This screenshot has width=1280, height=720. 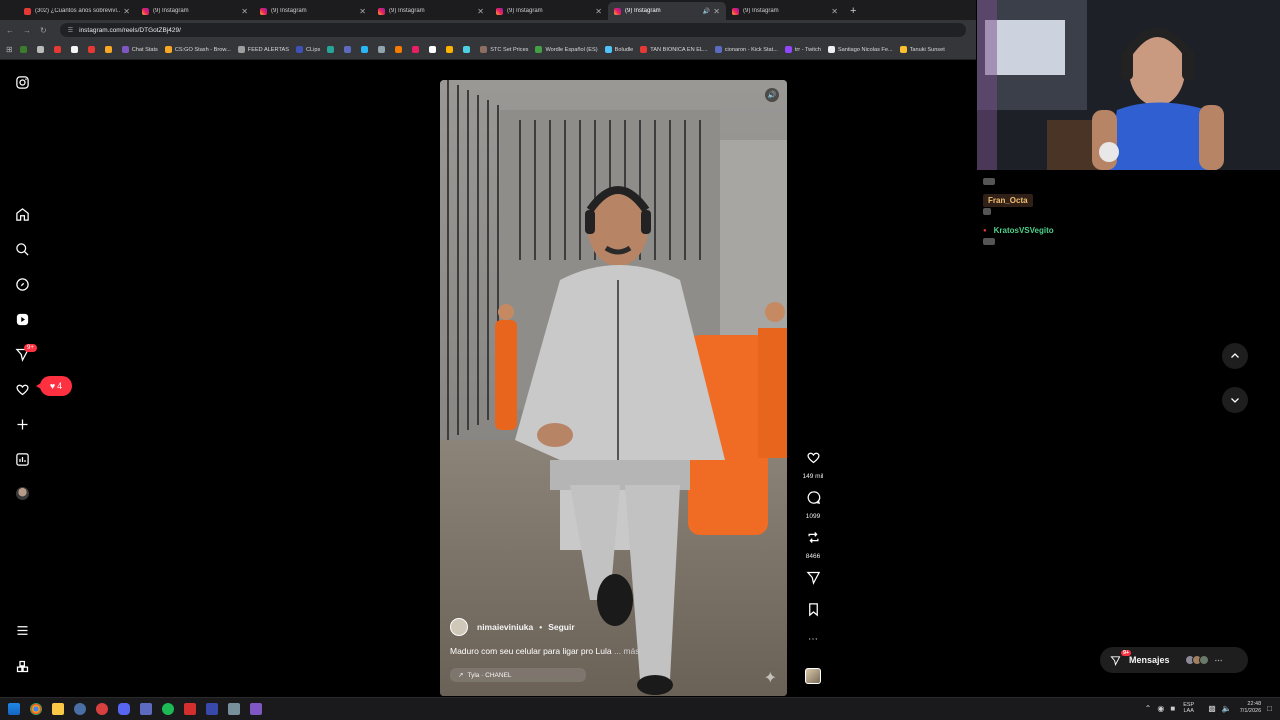 What do you see at coordinates (22, 493) in the screenshot?
I see `profile-avatar` at bounding box center [22, 493].